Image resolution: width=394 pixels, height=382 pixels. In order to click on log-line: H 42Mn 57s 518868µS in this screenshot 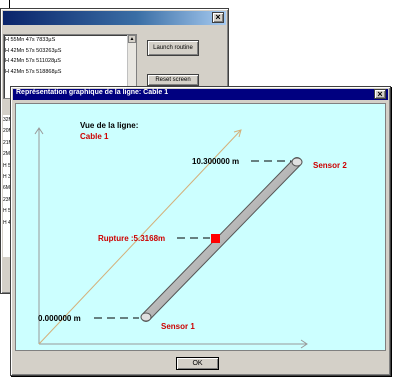, I will do `click(33, 71)`.